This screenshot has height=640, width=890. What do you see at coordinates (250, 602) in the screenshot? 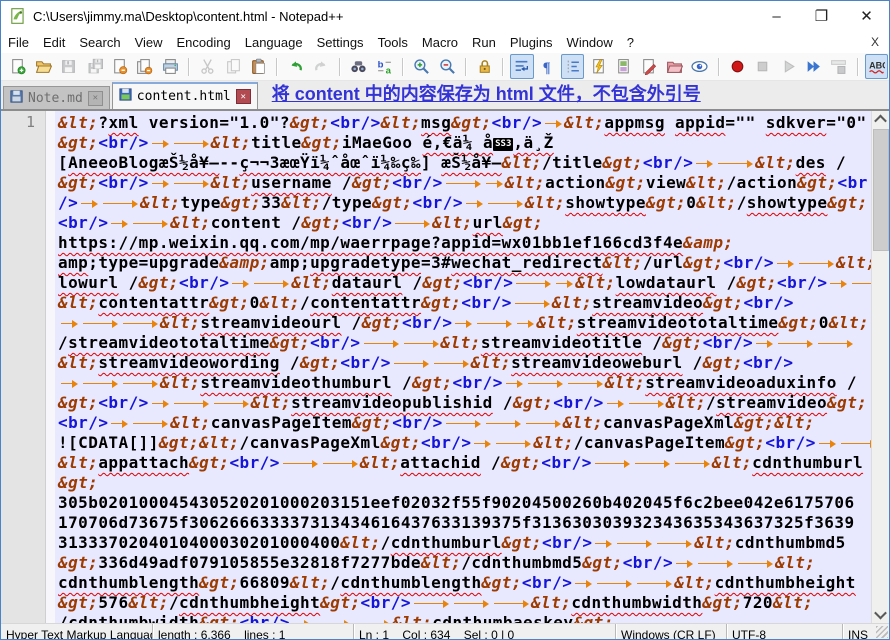
I see `code-segment: cdnthumbheight` at bounding box center [250, 602].